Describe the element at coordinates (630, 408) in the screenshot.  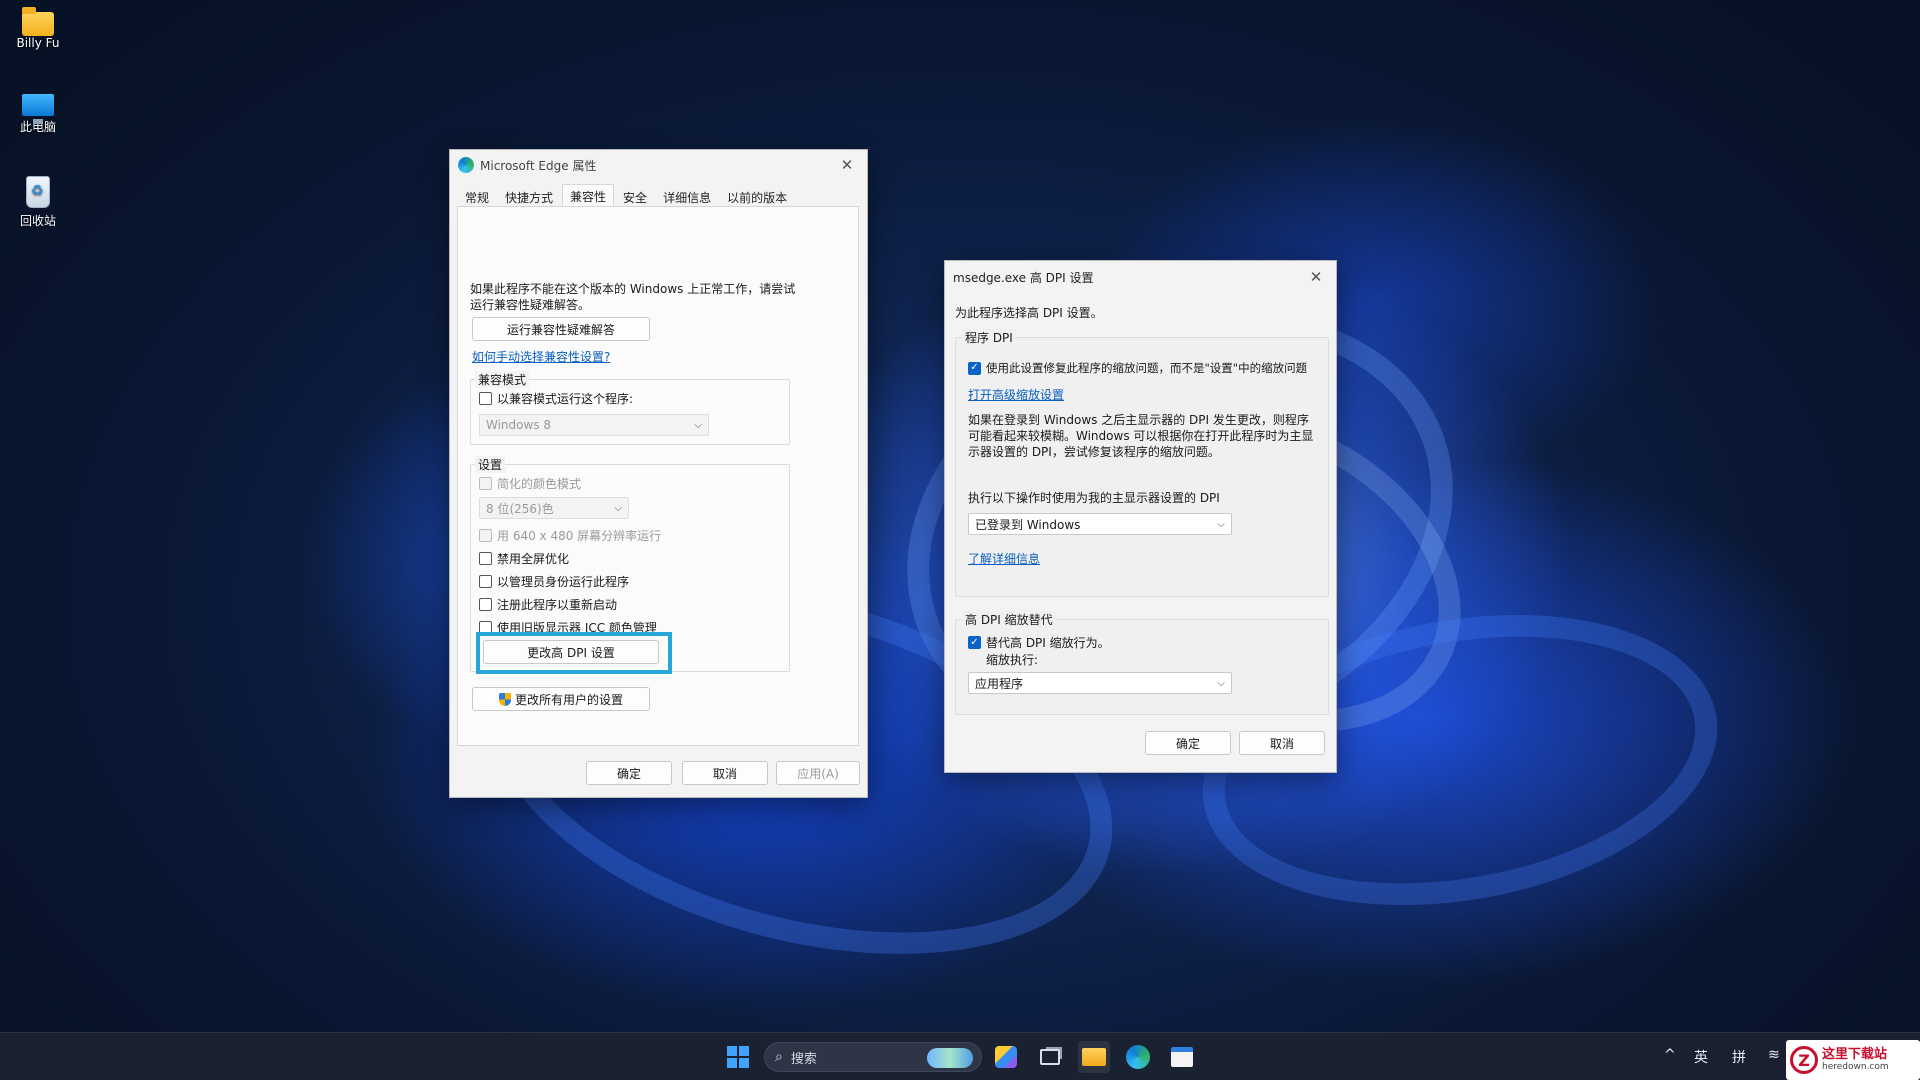
I see `compat-mode-group: 兼容模式 以兼容模式运行这个程序: Windows 8 ⌵` at that location.